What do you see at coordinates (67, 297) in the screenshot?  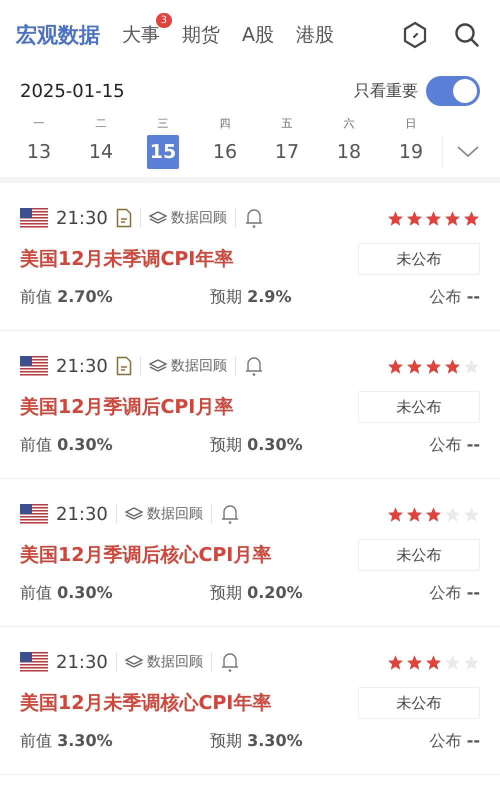 I see `previous-value: 前值 2.70%` at bounding box center [67, 297].